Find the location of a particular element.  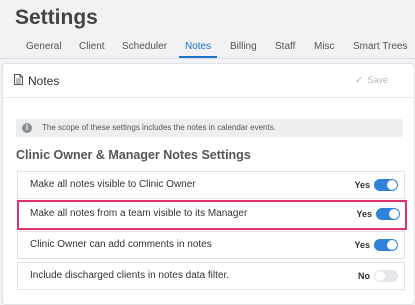

save-button: ✓ Save is located at coordinates (371, 80).